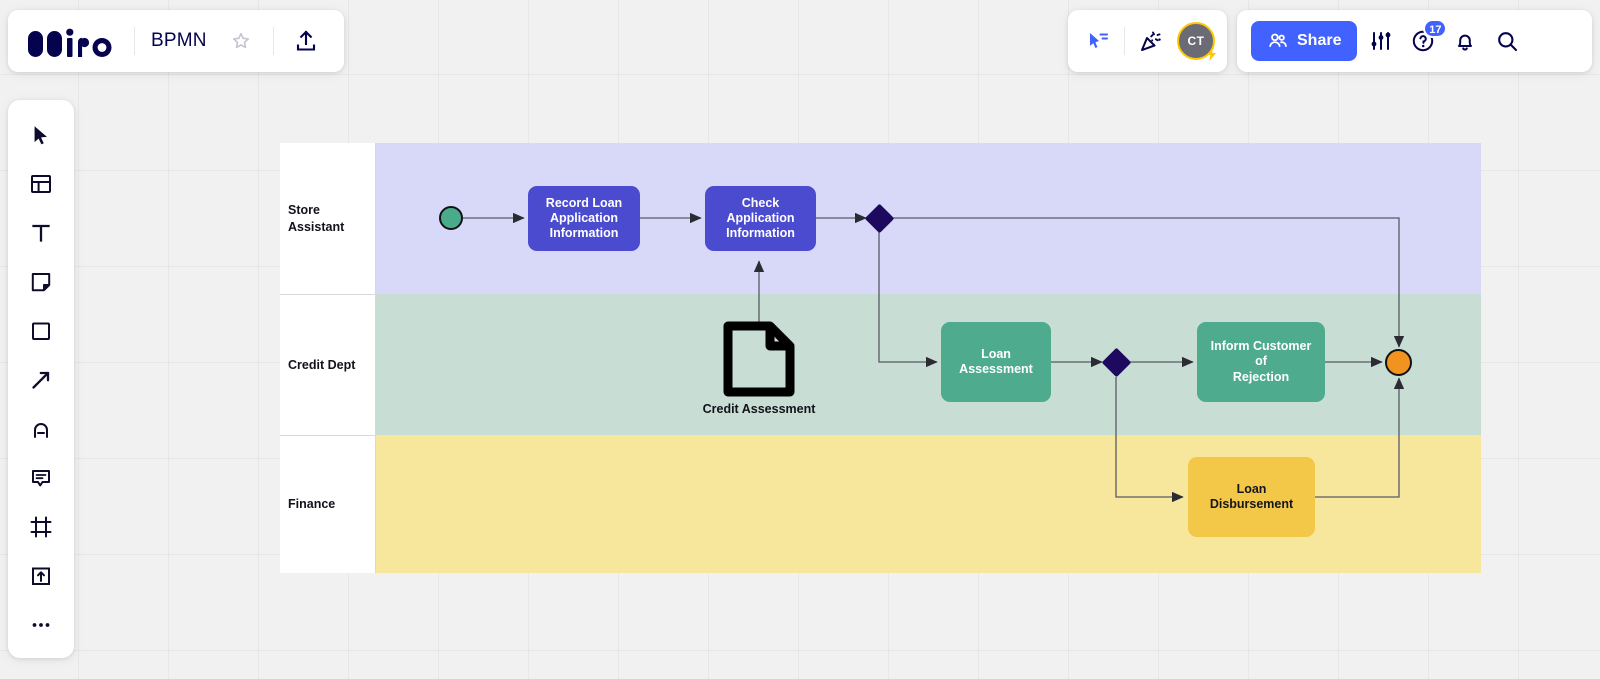  I want to click on swimlane-body-finance, so click(928, 504).